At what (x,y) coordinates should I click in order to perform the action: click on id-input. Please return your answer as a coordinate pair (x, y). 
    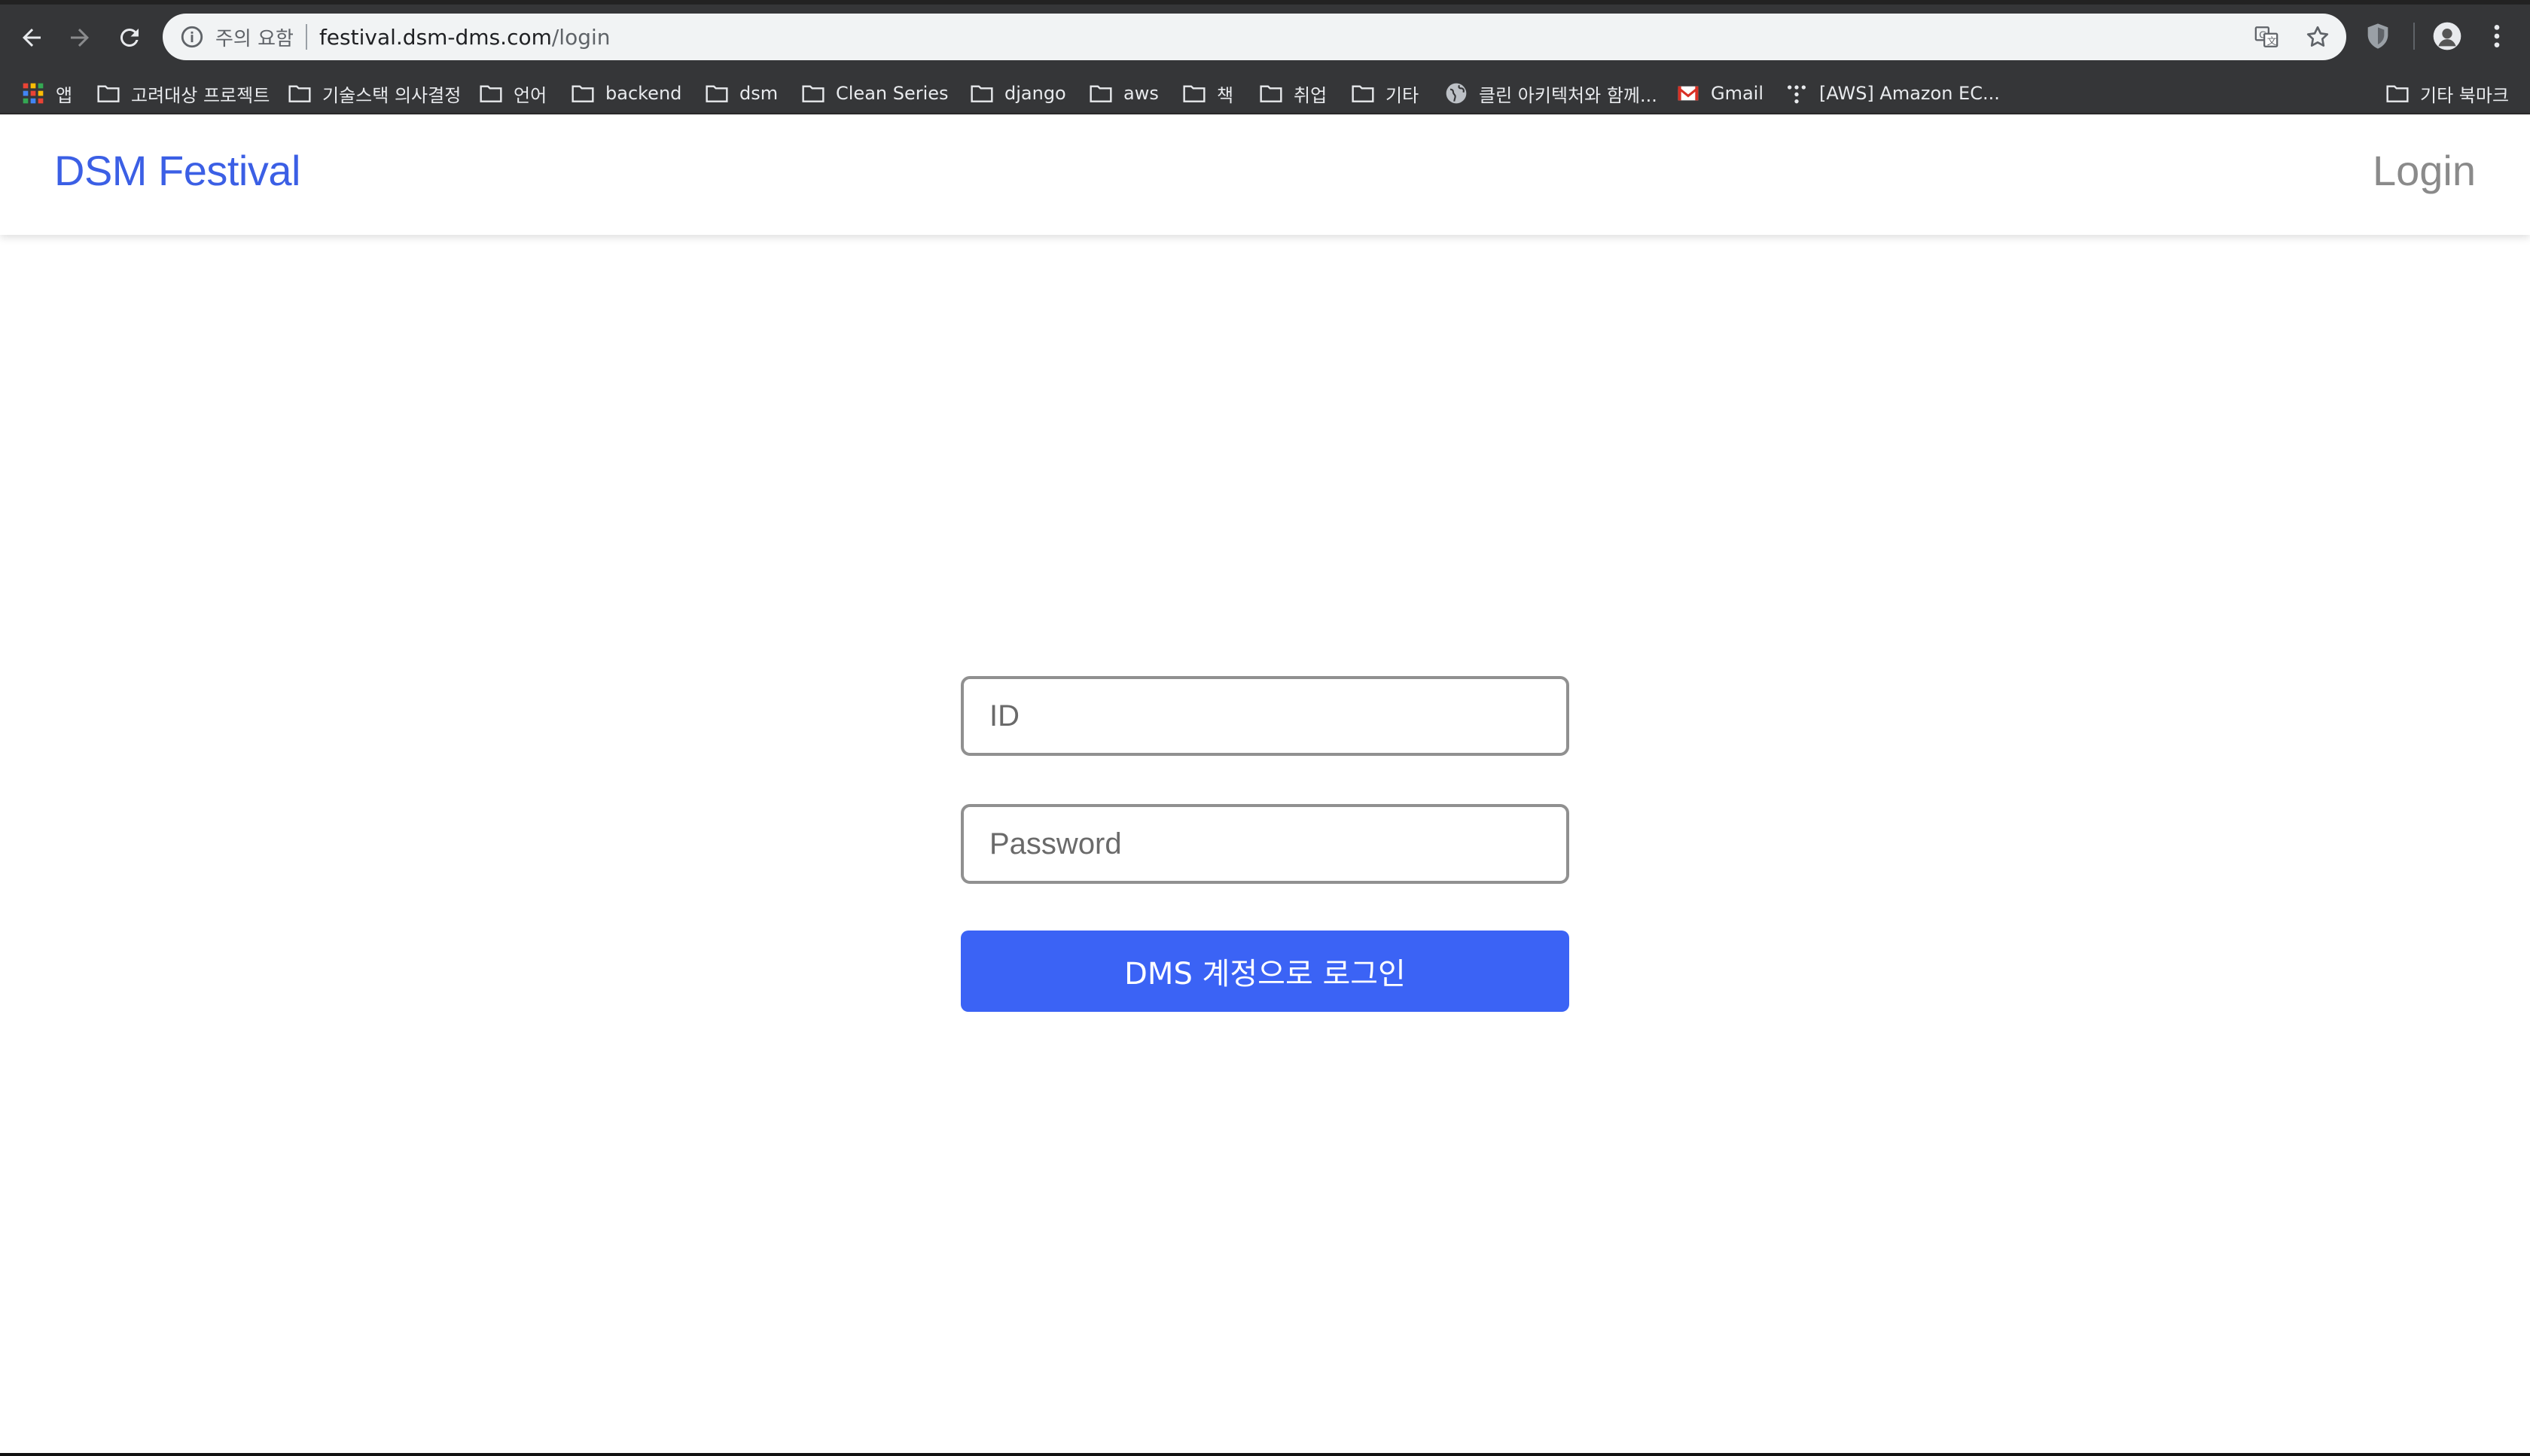
    Looking at the image, I should click on (1265, 716).